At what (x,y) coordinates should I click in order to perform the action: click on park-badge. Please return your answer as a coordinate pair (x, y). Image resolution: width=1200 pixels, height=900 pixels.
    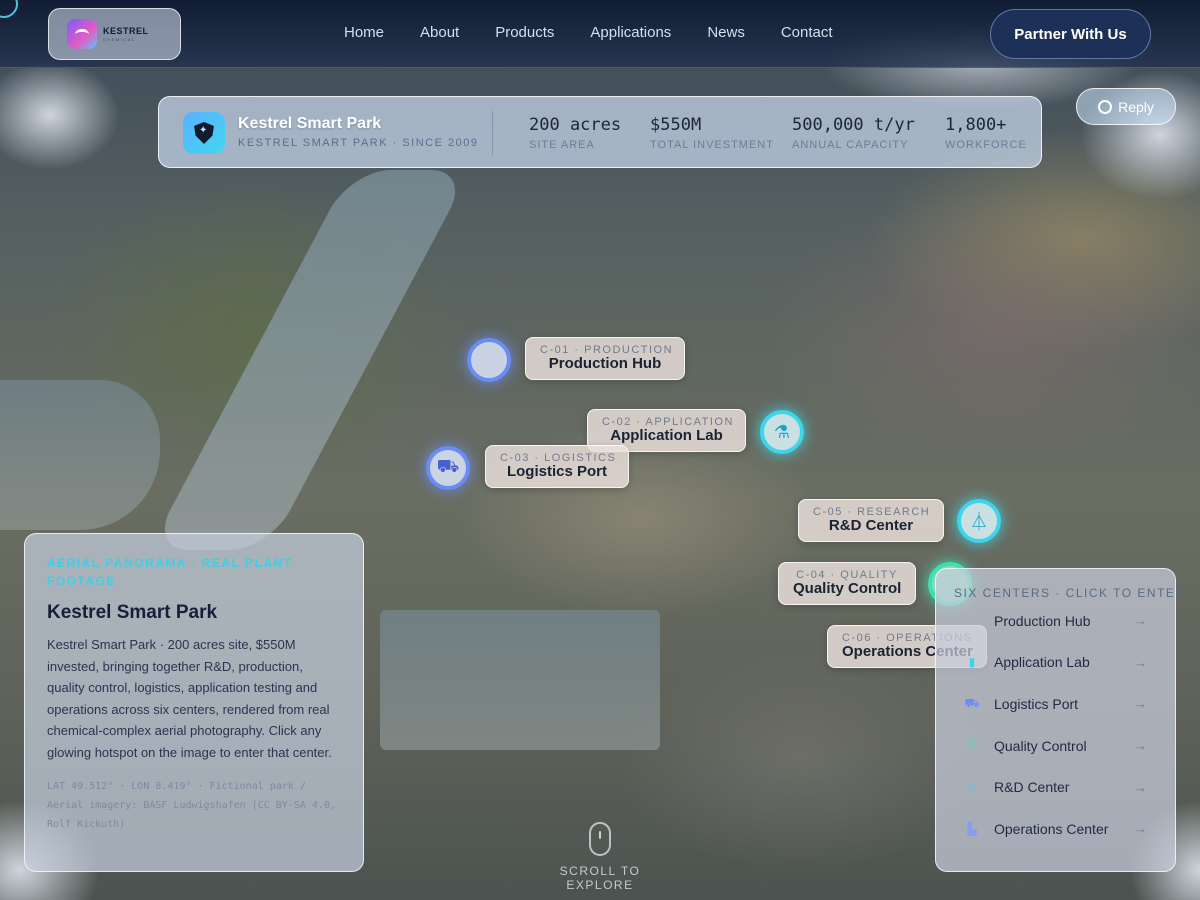
    Looking at the image, I should click on (204, 133).